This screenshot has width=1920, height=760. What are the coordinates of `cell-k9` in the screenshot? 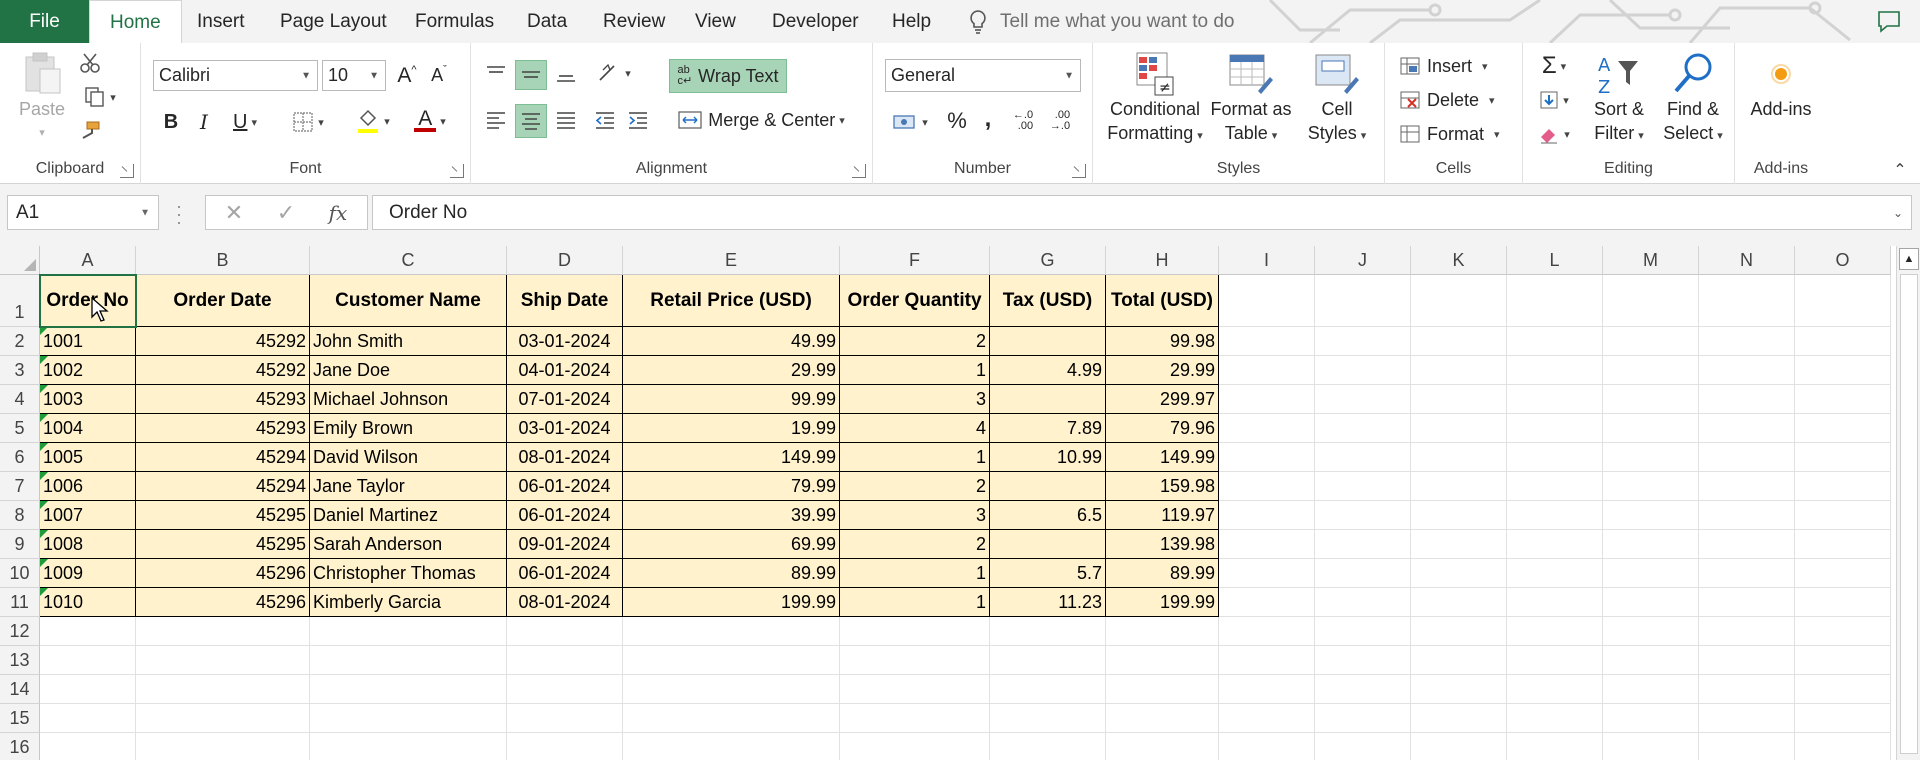 It's located at (1459, 544).